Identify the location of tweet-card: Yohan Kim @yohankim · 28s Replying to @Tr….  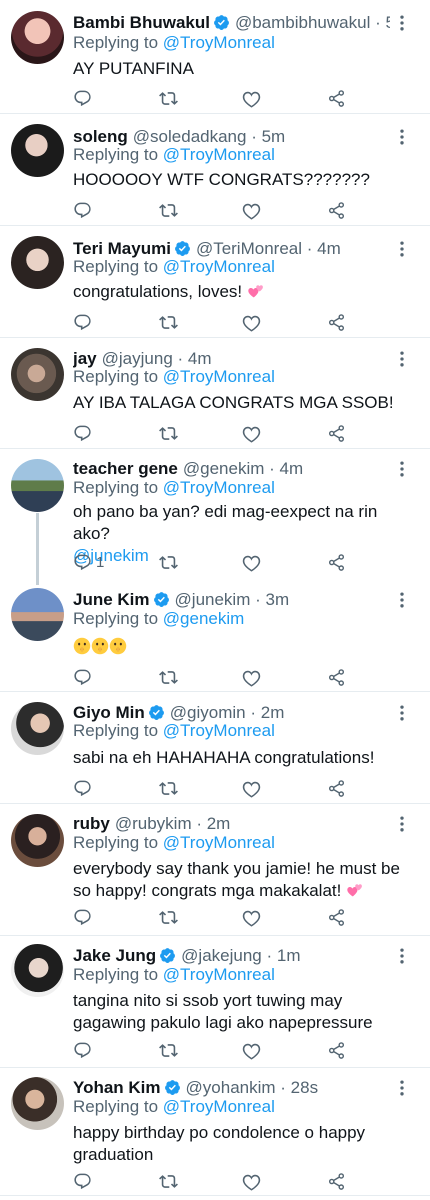
(215, 1132).